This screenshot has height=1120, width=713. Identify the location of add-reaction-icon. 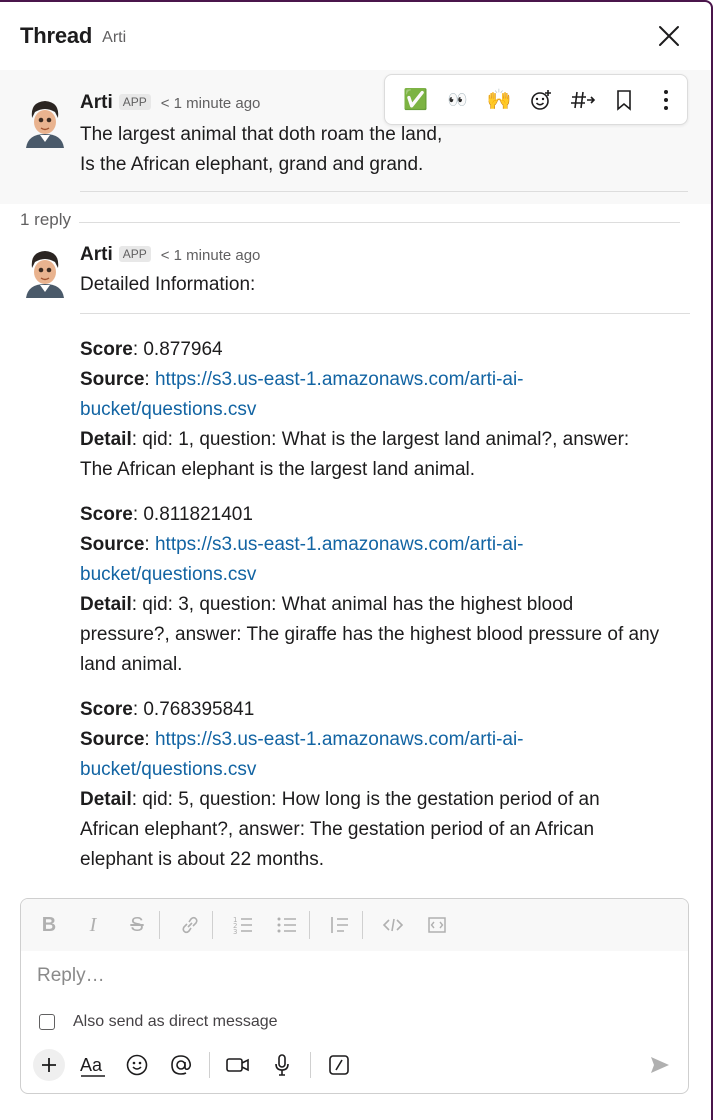
(541, 100).